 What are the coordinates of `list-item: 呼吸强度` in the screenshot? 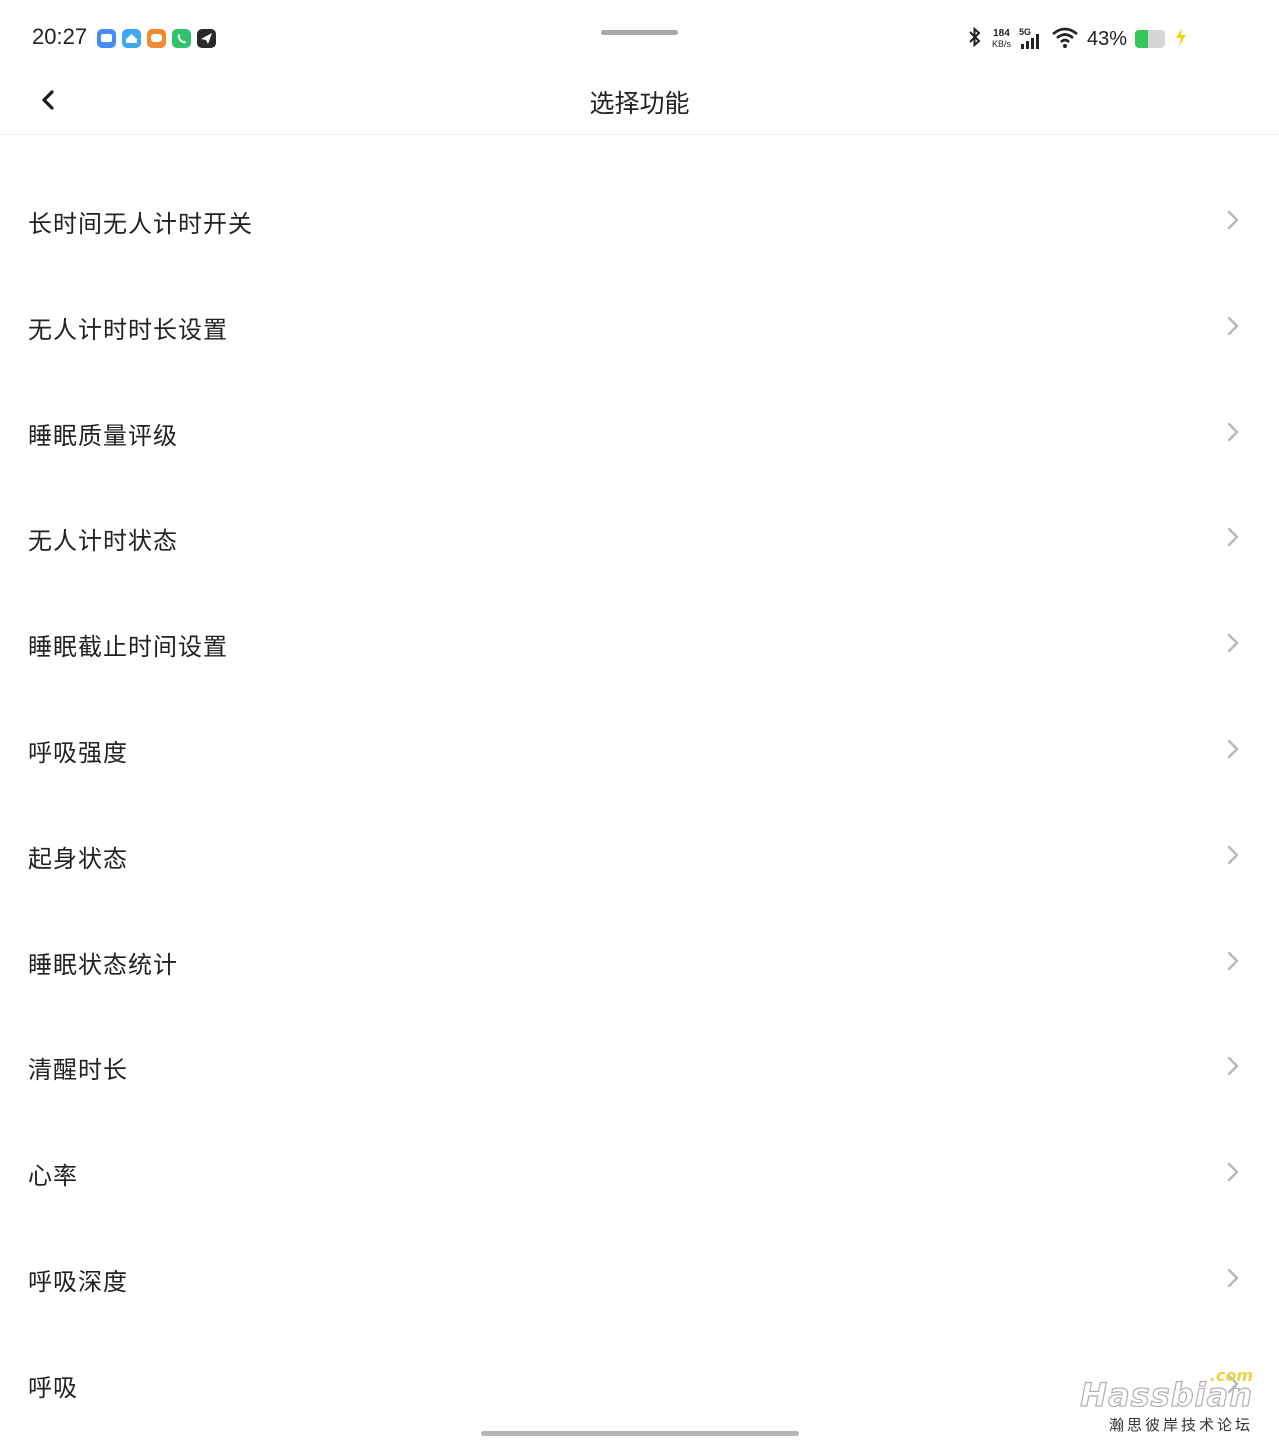 It's located at (639, 750).